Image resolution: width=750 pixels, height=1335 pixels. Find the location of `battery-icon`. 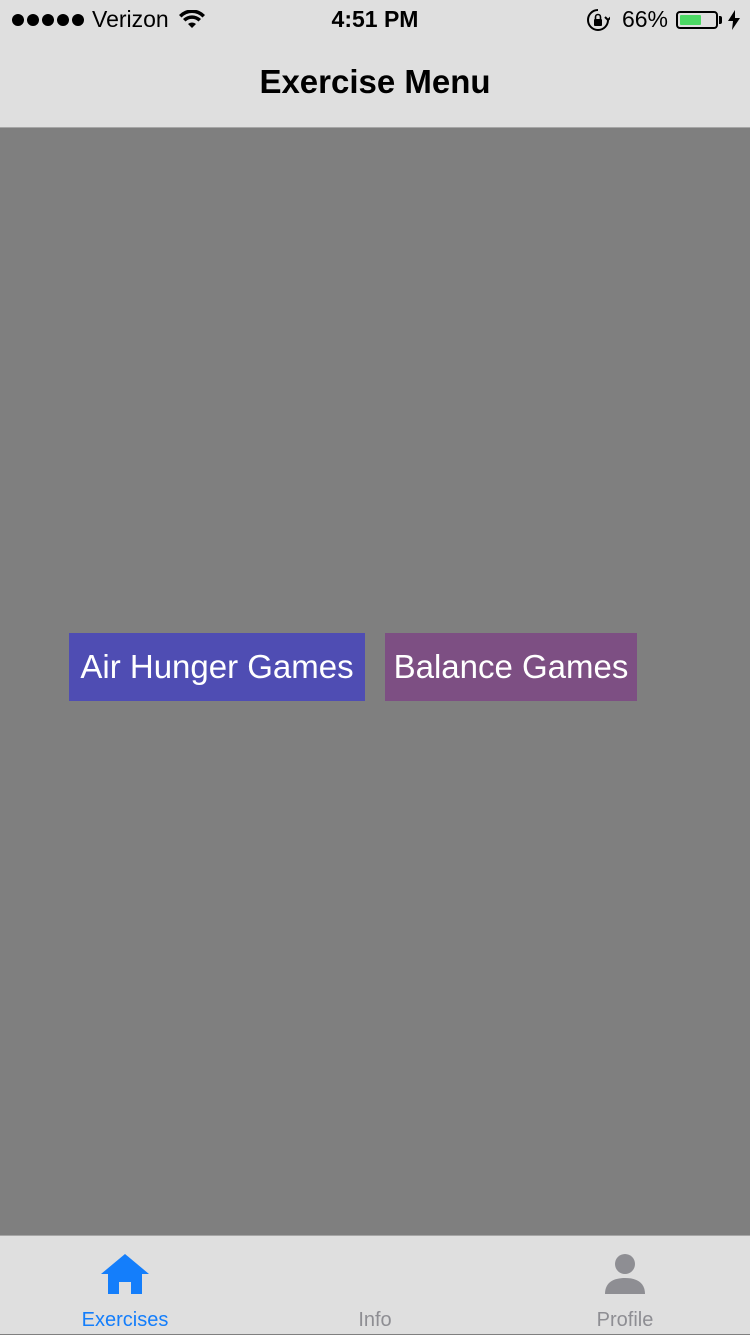

battery-icon is located at coordinates (697, 19).